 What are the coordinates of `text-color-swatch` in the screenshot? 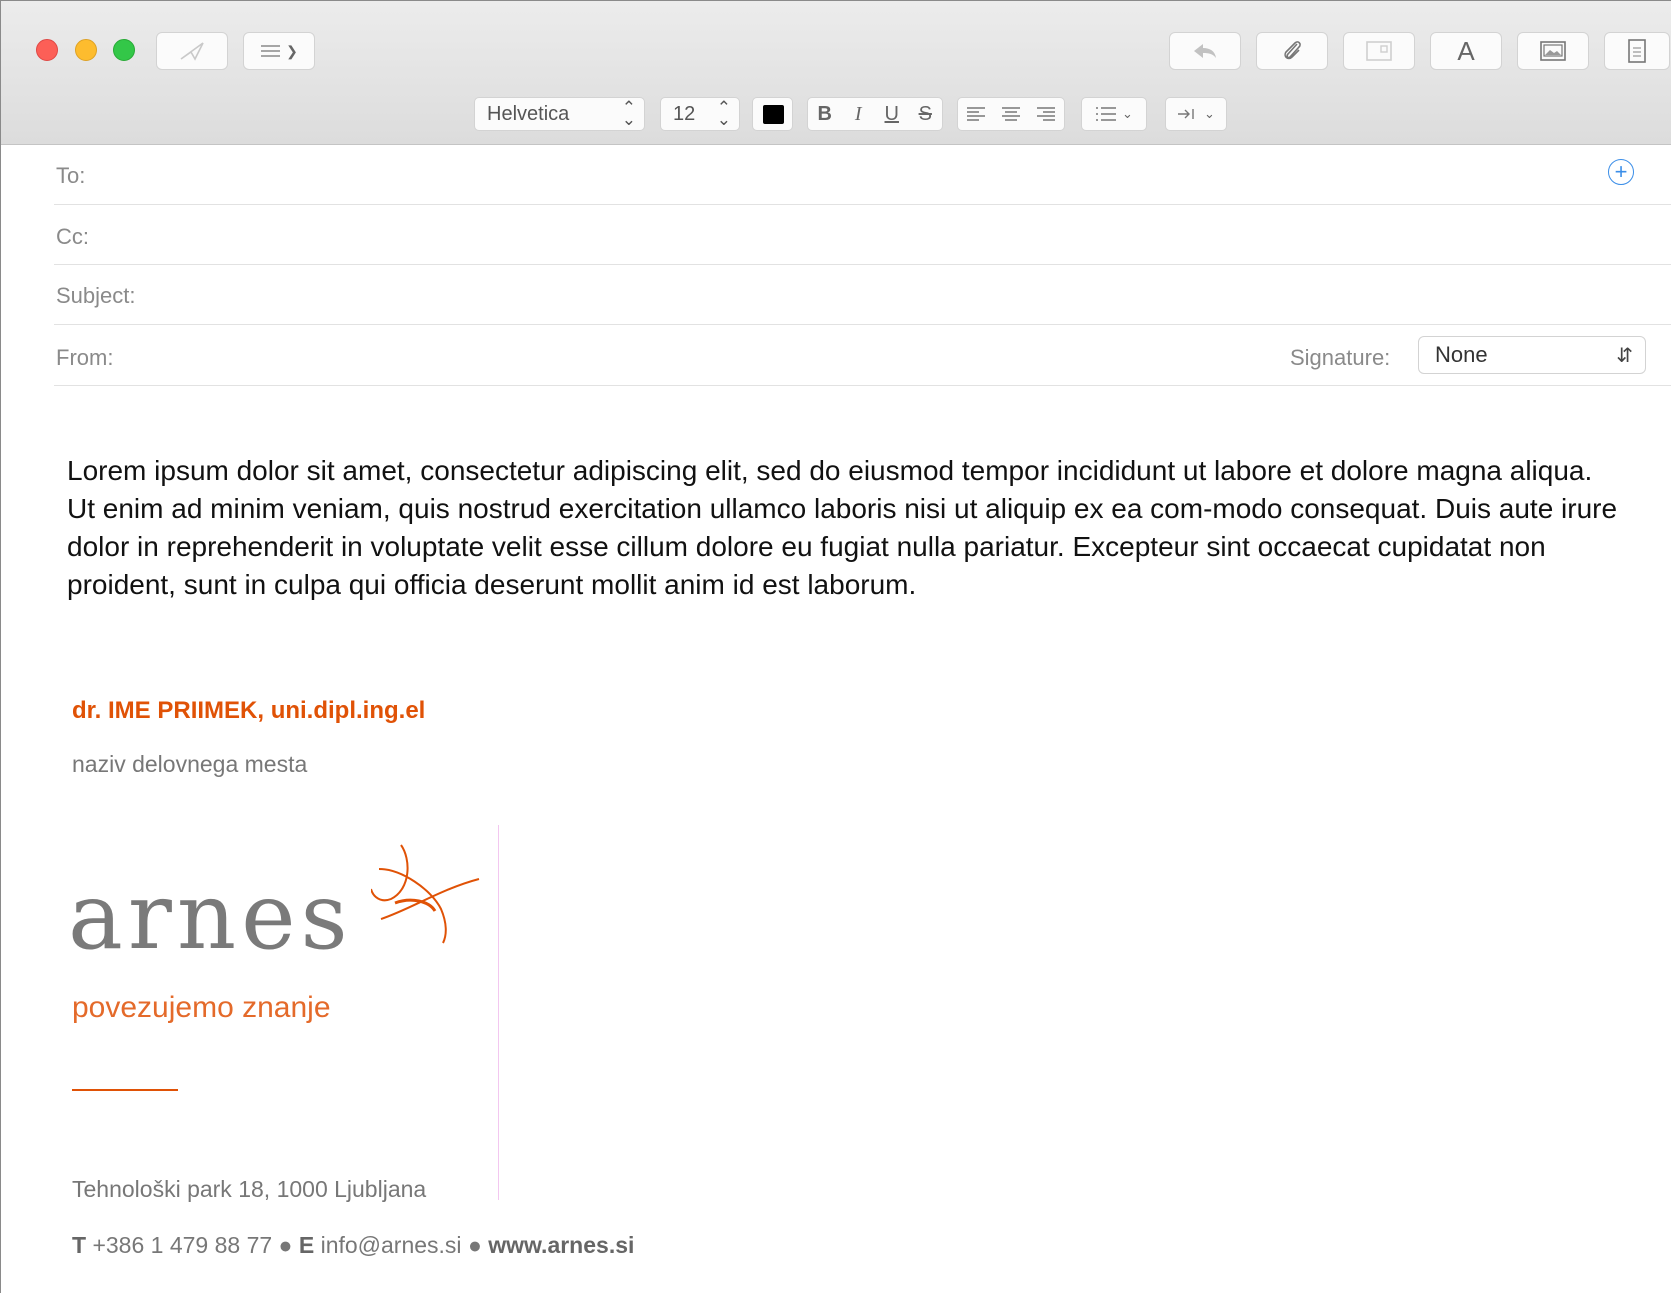 It's located at (773, 114).